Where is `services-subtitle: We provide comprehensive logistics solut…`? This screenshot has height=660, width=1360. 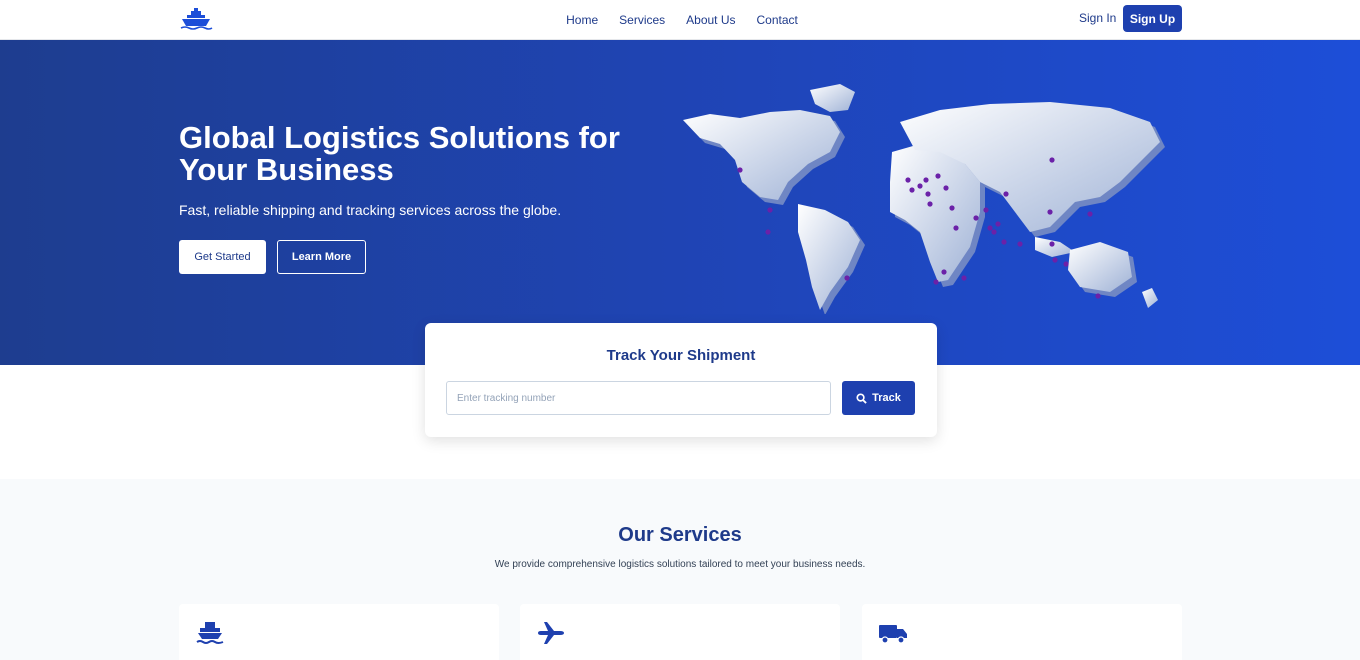 services-subtitle: We provide comprehensive logistics solut… is located at coordinates (680, 564).